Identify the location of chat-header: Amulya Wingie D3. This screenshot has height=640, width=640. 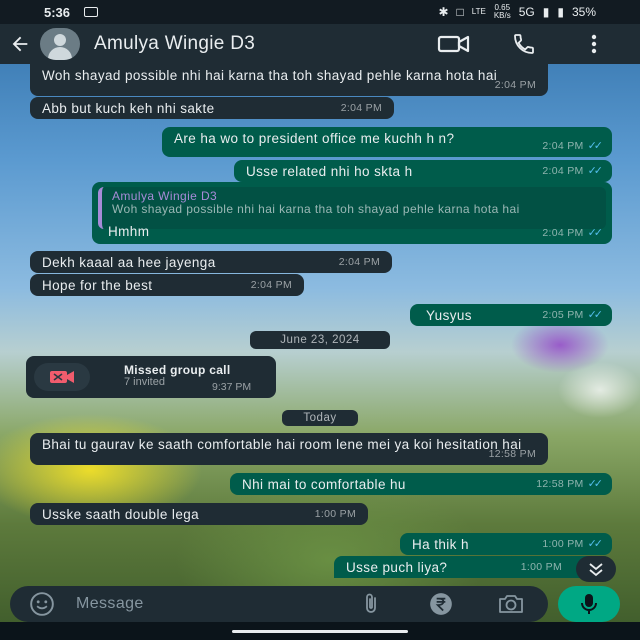
(320, 44).